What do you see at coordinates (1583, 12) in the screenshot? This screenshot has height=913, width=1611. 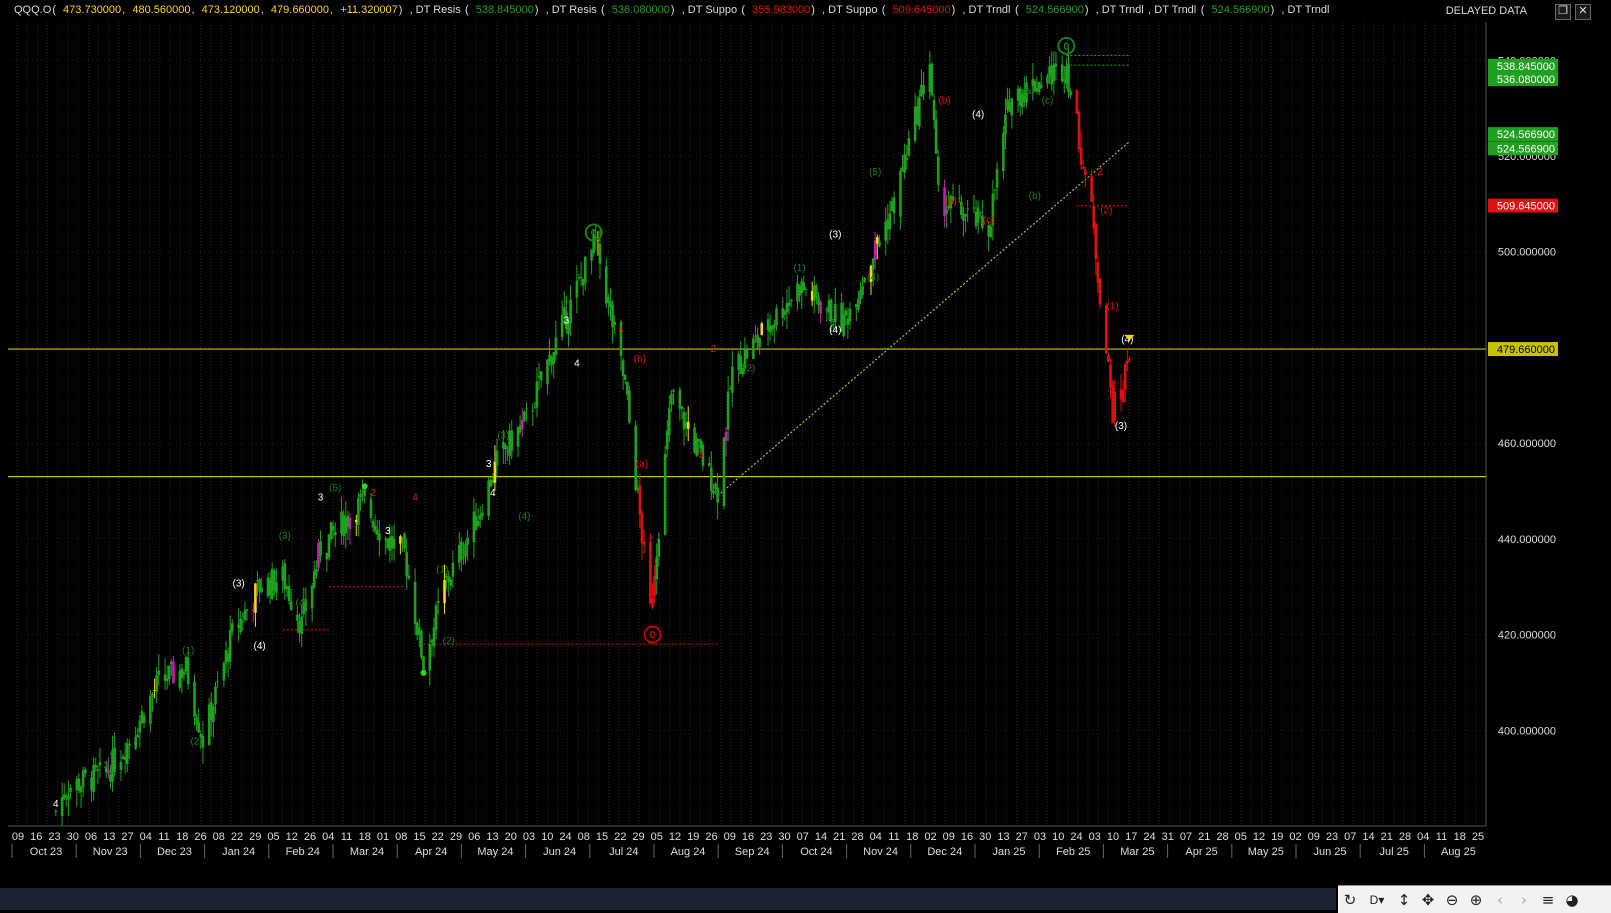 I see `close-icon: ✕` at bounding box center [1583, 12].